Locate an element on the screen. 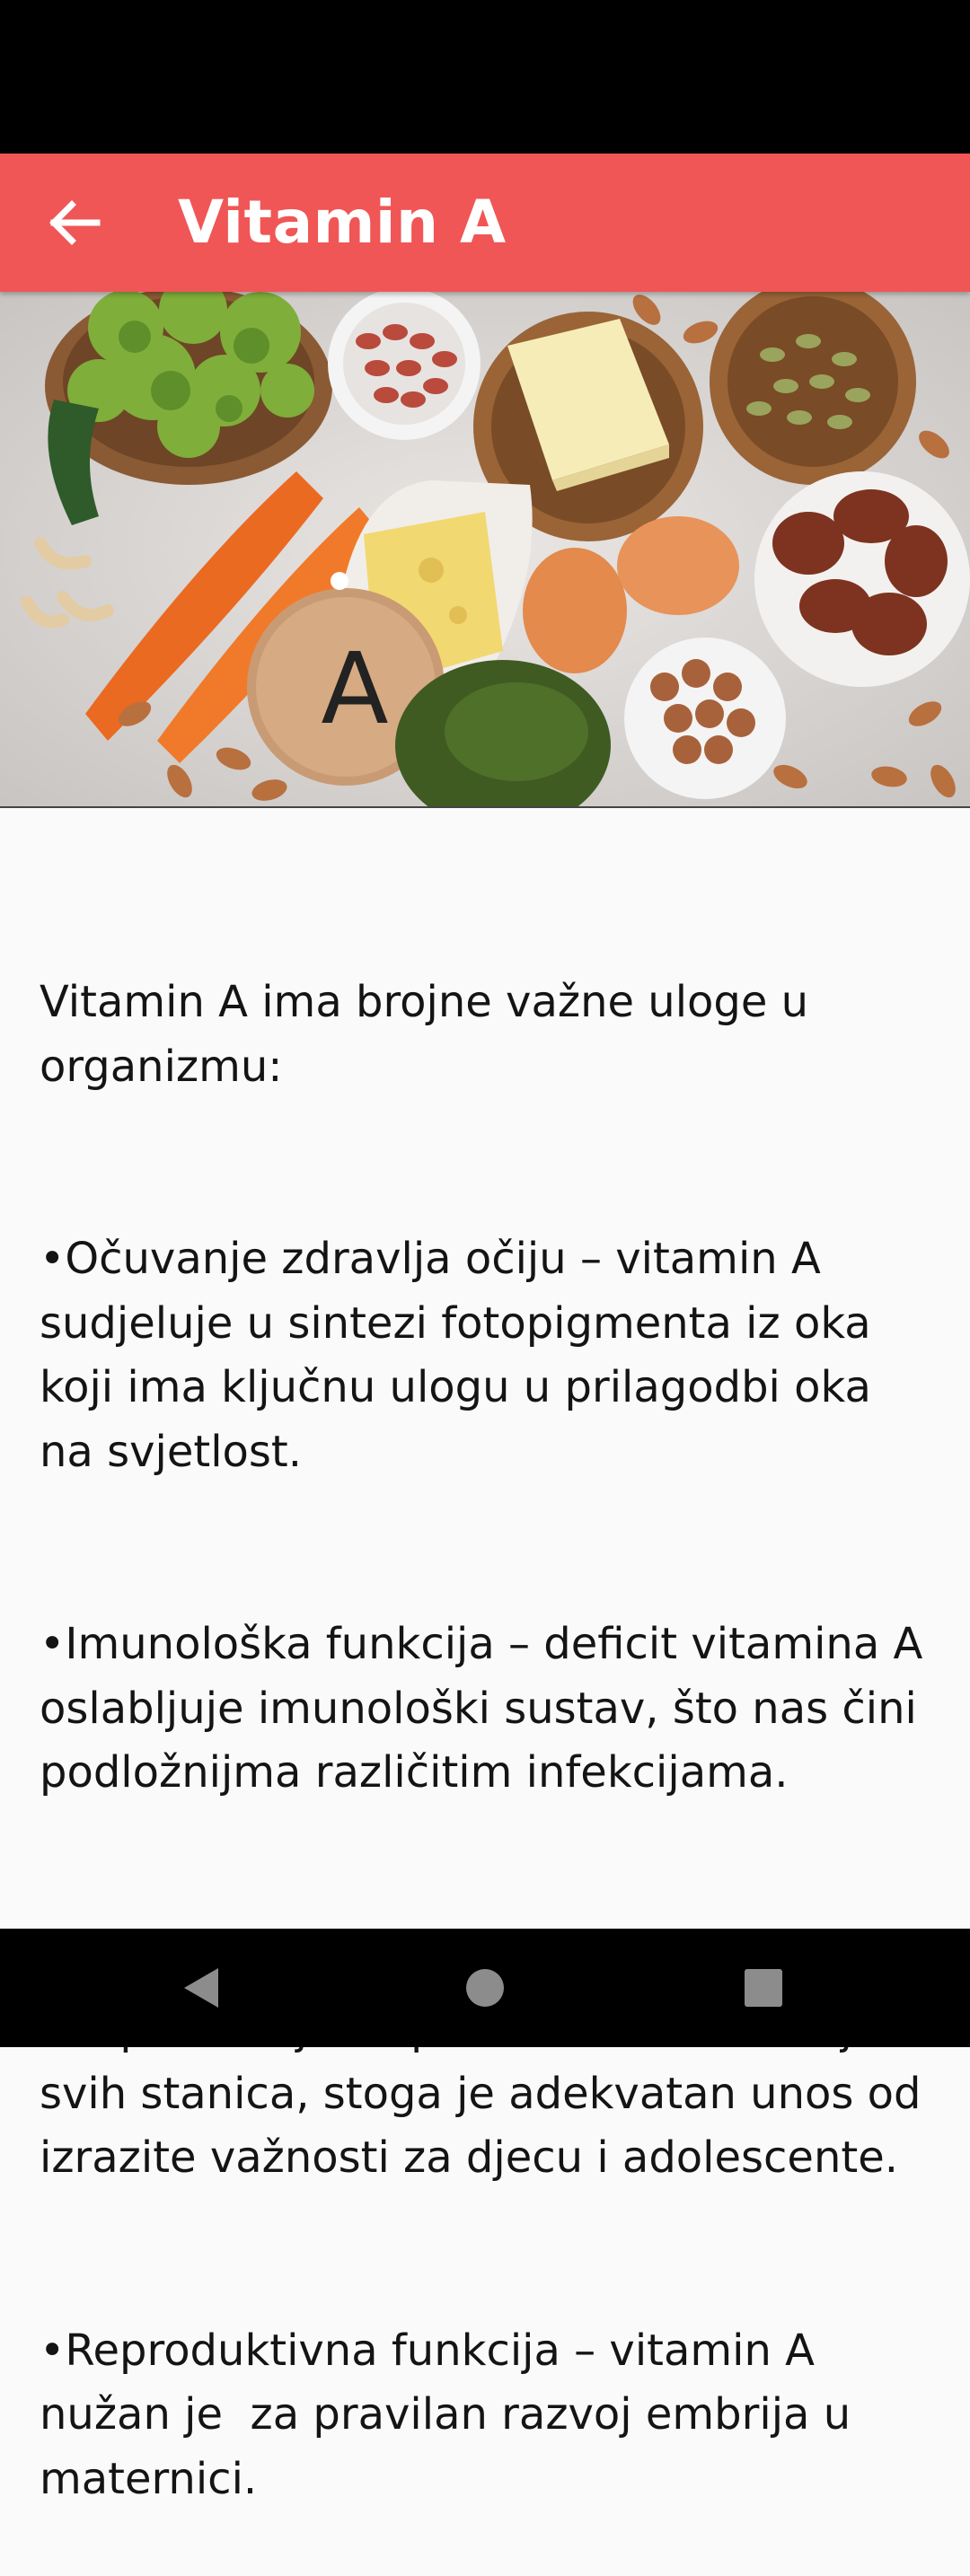 Image resolution: width=970 pixels, height=2576 pixels. recents-square-icon is located at coordinates (763, 1988).